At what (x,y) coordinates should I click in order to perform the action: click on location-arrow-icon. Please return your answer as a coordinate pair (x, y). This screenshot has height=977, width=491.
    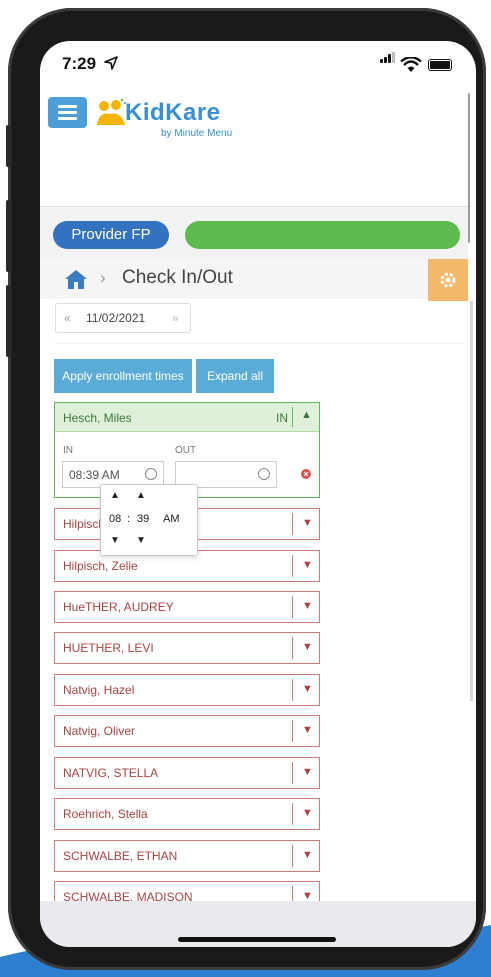
    Looking at the image, I should click on (111, 63).